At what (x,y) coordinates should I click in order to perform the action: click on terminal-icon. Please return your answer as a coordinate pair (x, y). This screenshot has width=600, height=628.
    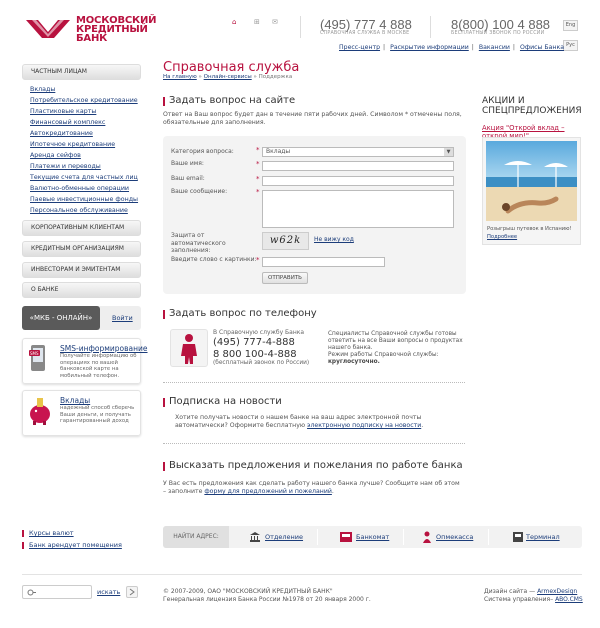
    Looking at the image, I should click on (518, 537).